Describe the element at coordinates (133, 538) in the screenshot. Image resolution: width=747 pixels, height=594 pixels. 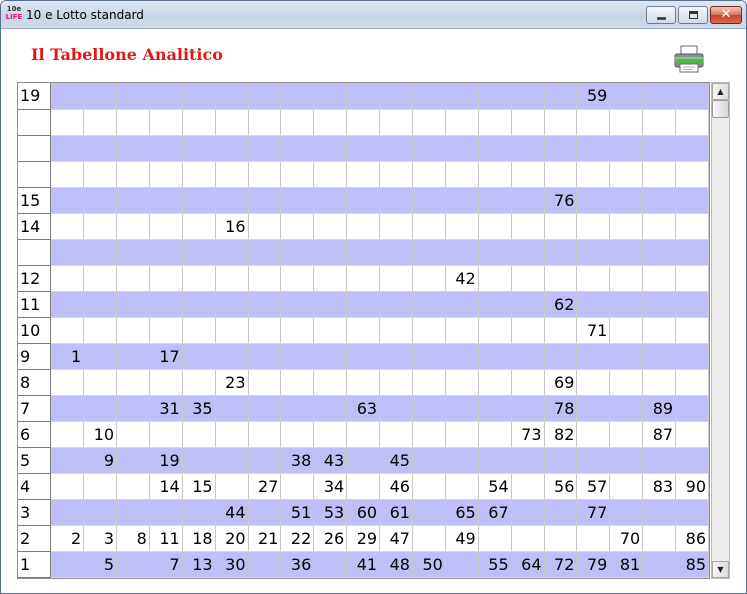
I see `table-cell: 8` at that location.